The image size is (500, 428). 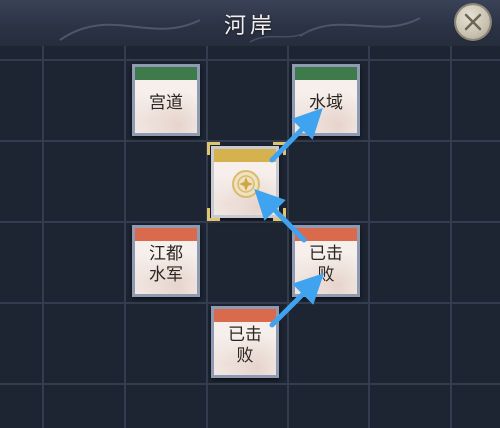 I want to click on path-arrows, so click(x=289, y=217).